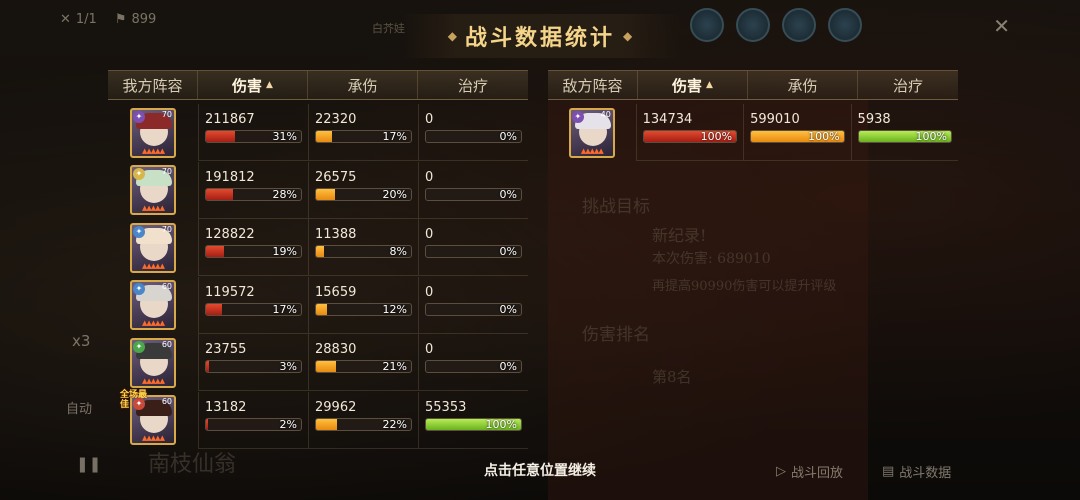 This screenshot has height=500, width=1080. I want to click on flag-icon: ⚑, so click(120, 19).